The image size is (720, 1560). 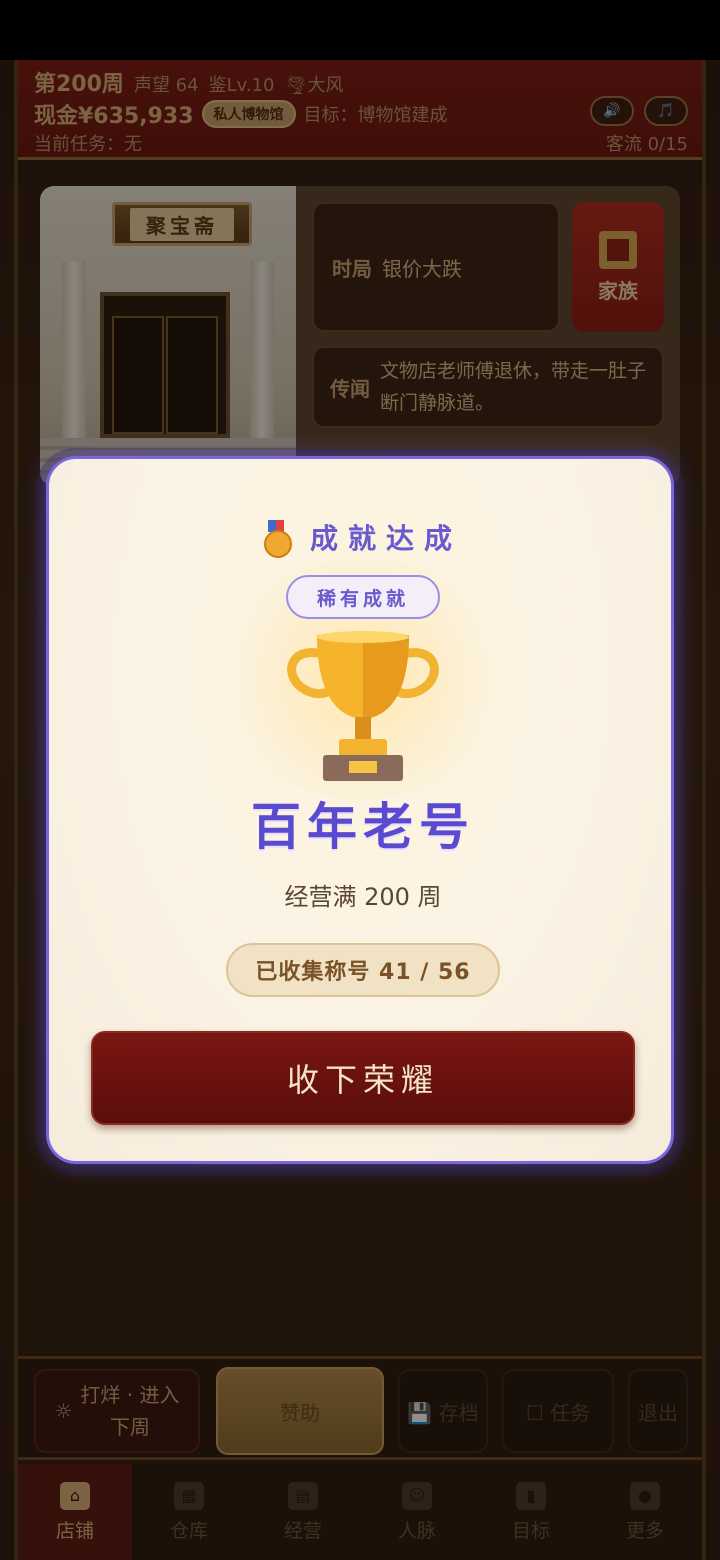 I want to click on dialog-title: 成就达成, so click(x=385, y=538).